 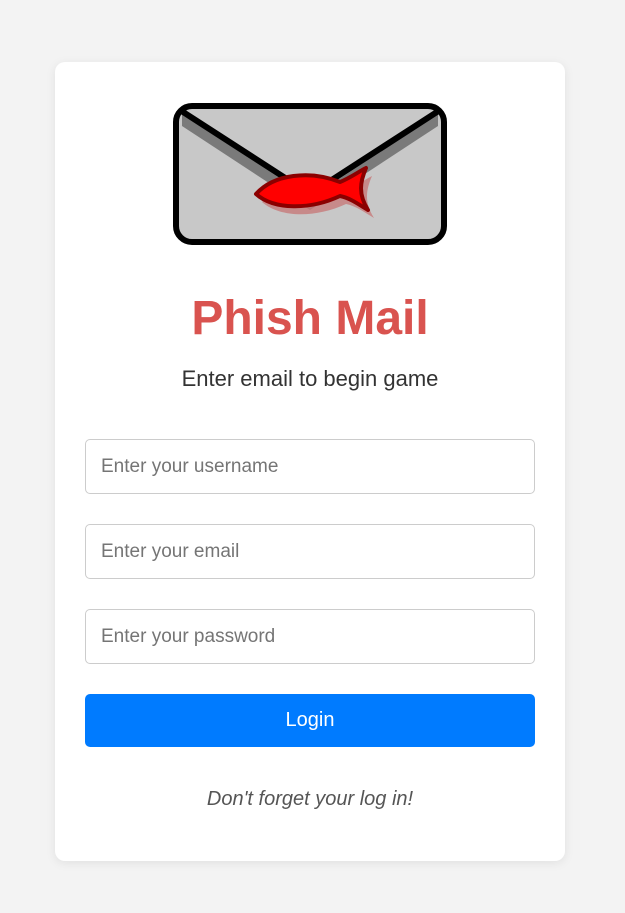 I want to click on login-button: Login, so click(x=310, y=720).